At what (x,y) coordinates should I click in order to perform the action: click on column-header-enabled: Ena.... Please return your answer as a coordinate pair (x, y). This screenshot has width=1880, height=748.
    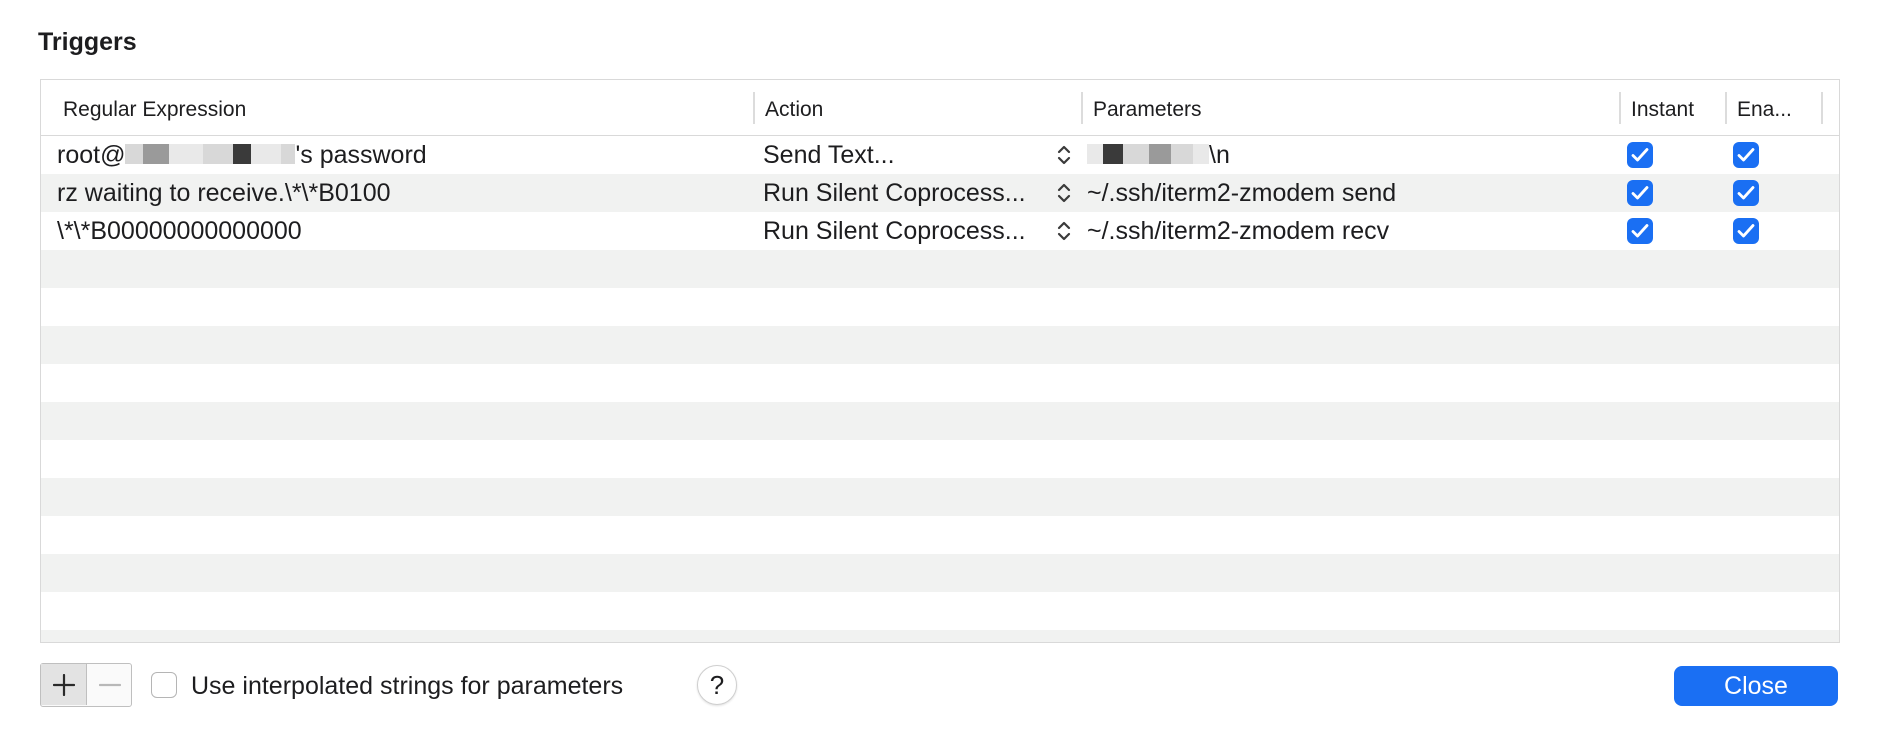
    Looking at the image, I should click on (1764, 108).